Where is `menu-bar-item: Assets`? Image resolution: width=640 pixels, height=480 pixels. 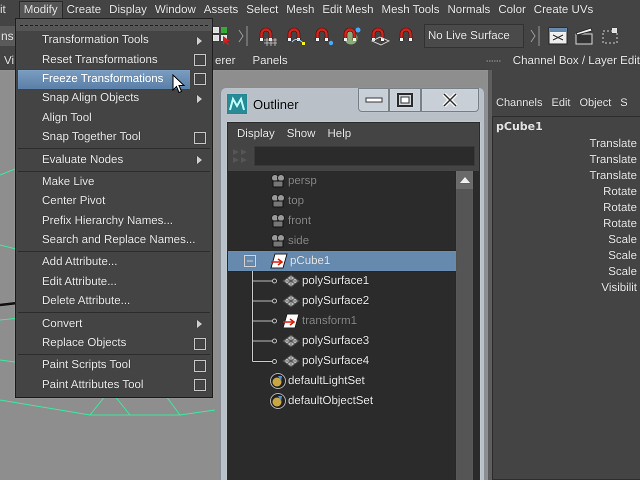
menu-bar-item: Assets is located at coordinates (221, 10).